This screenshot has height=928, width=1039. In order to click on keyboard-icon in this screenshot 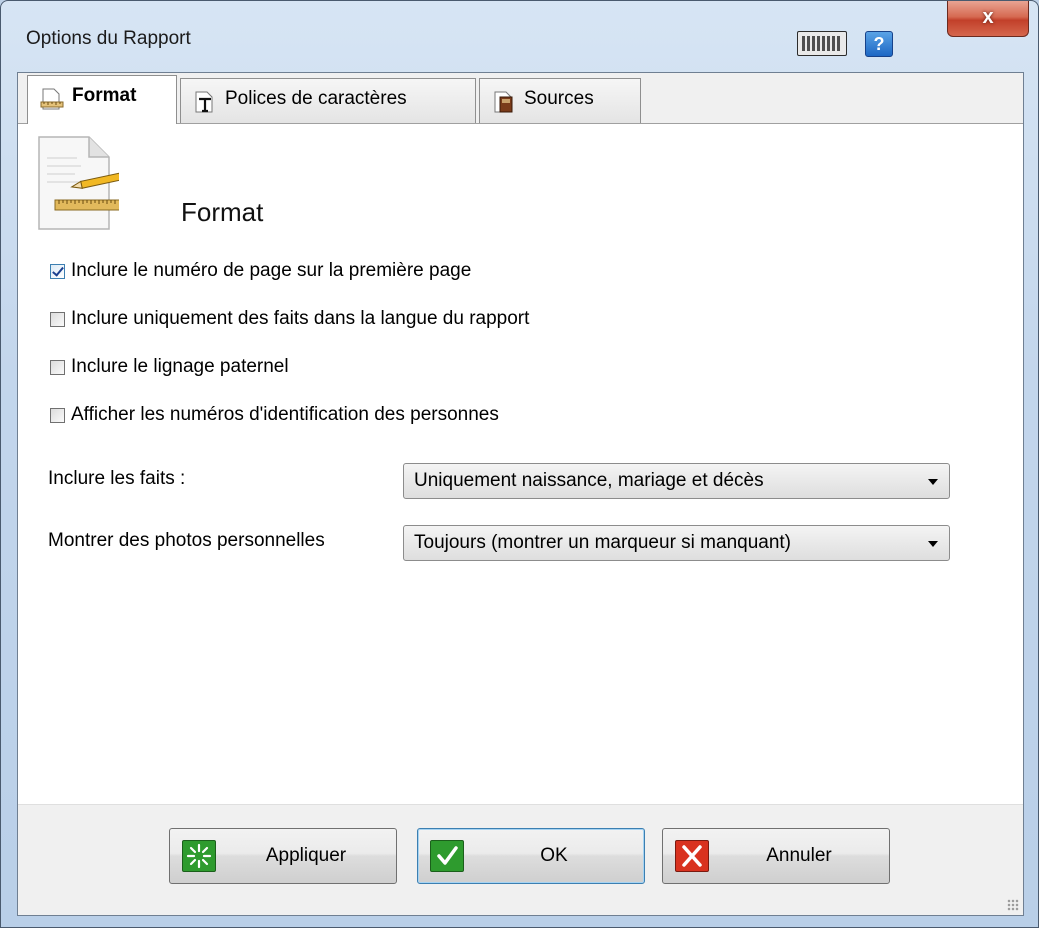, I will do `click(822, 43)`.